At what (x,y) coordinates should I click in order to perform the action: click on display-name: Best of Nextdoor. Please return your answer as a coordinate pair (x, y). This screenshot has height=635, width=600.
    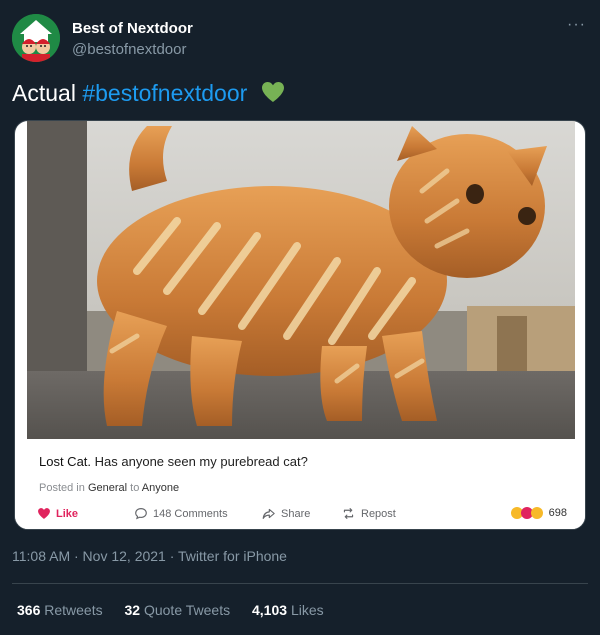
    Looking at the image, I should click on (132, 28).